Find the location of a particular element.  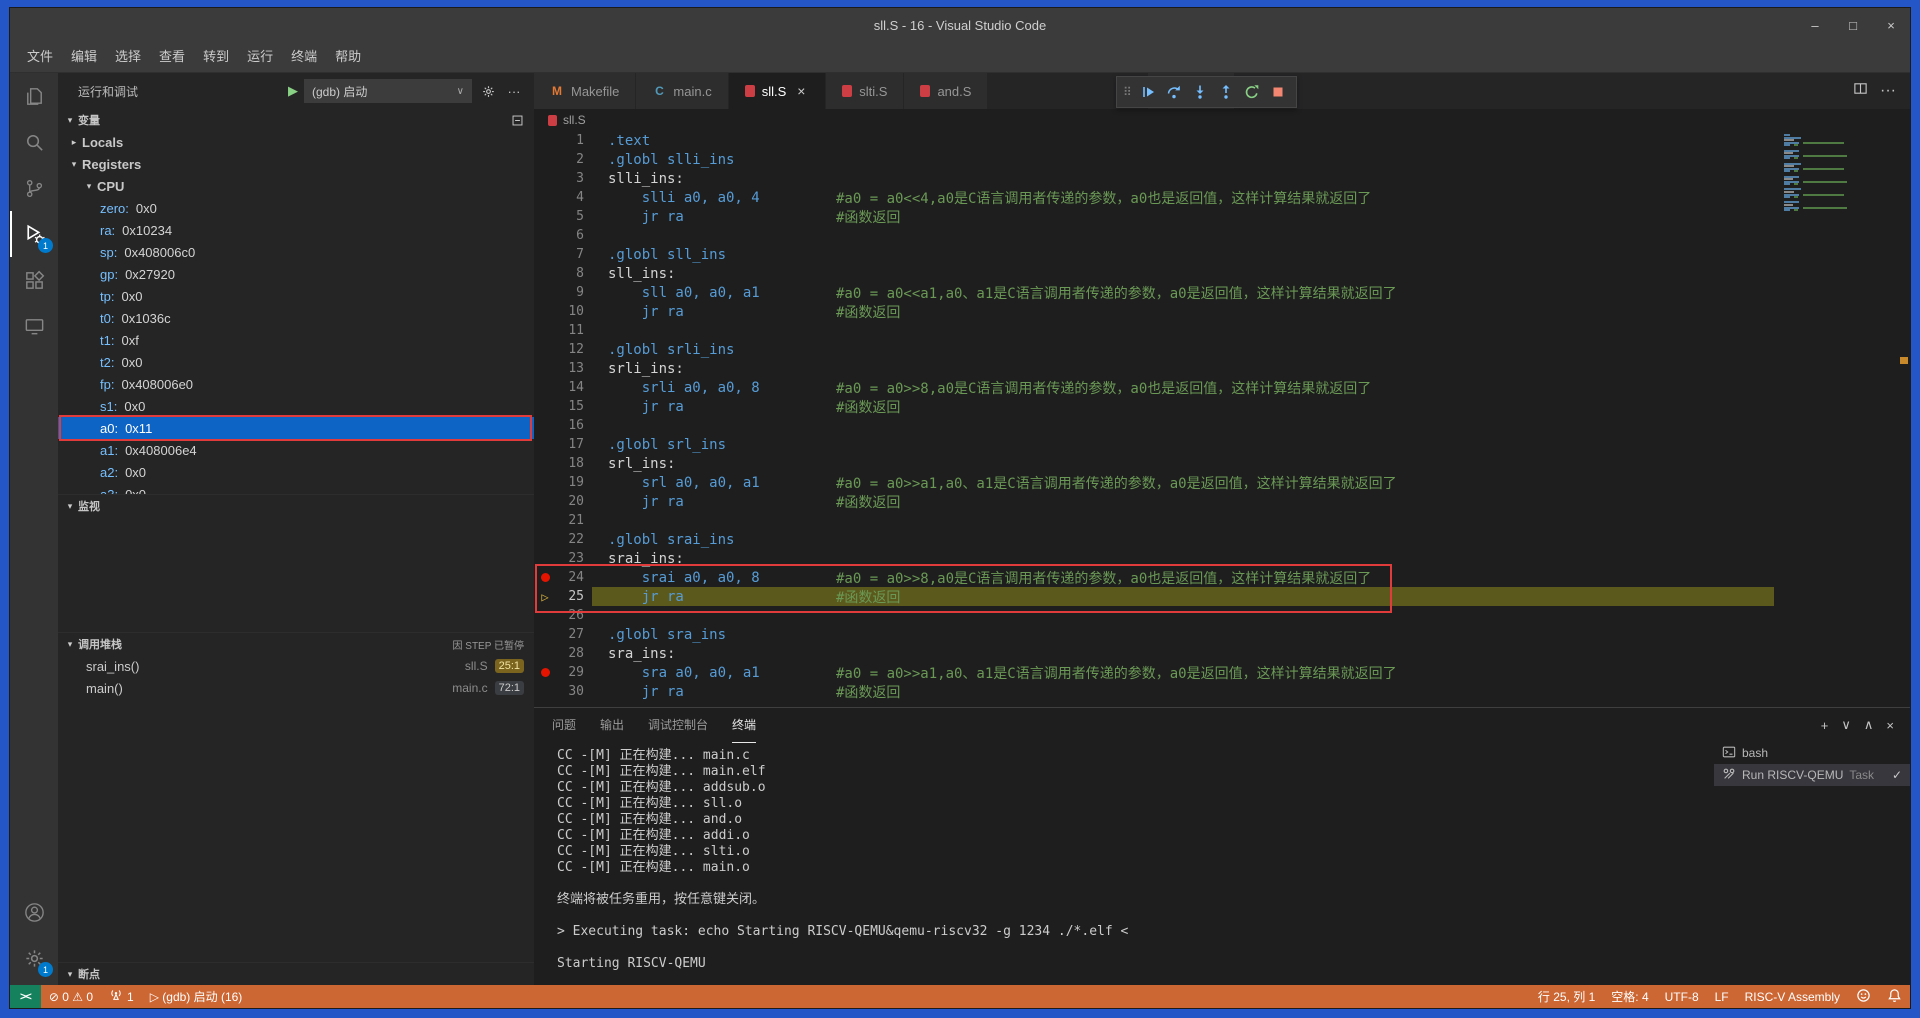

section-breakpoints: ▾ 断点 is located at coordinates (296, 973).